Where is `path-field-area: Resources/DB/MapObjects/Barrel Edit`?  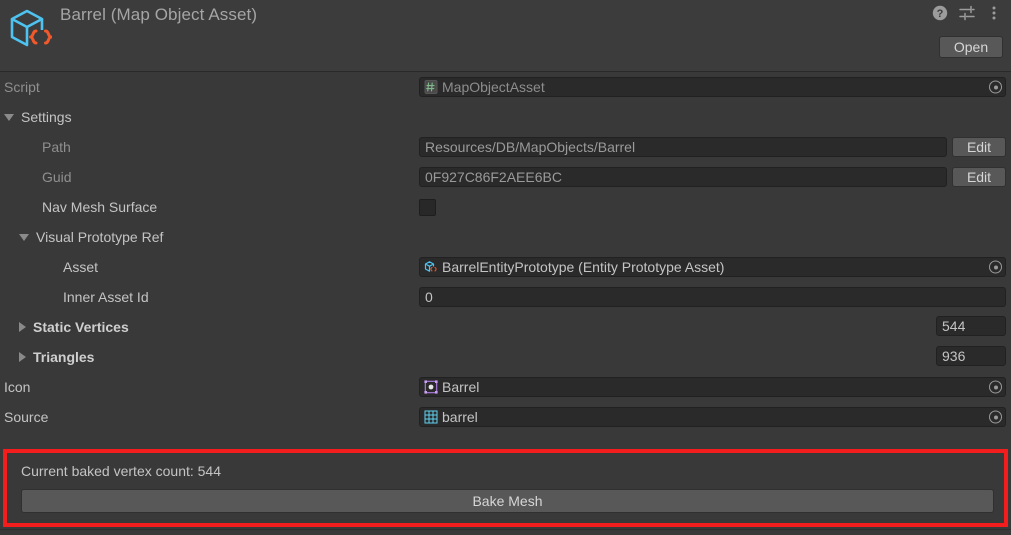 path-field-area: Resources/DB/MapObjects/Barrel Edit is located at coordinates (712, 147).